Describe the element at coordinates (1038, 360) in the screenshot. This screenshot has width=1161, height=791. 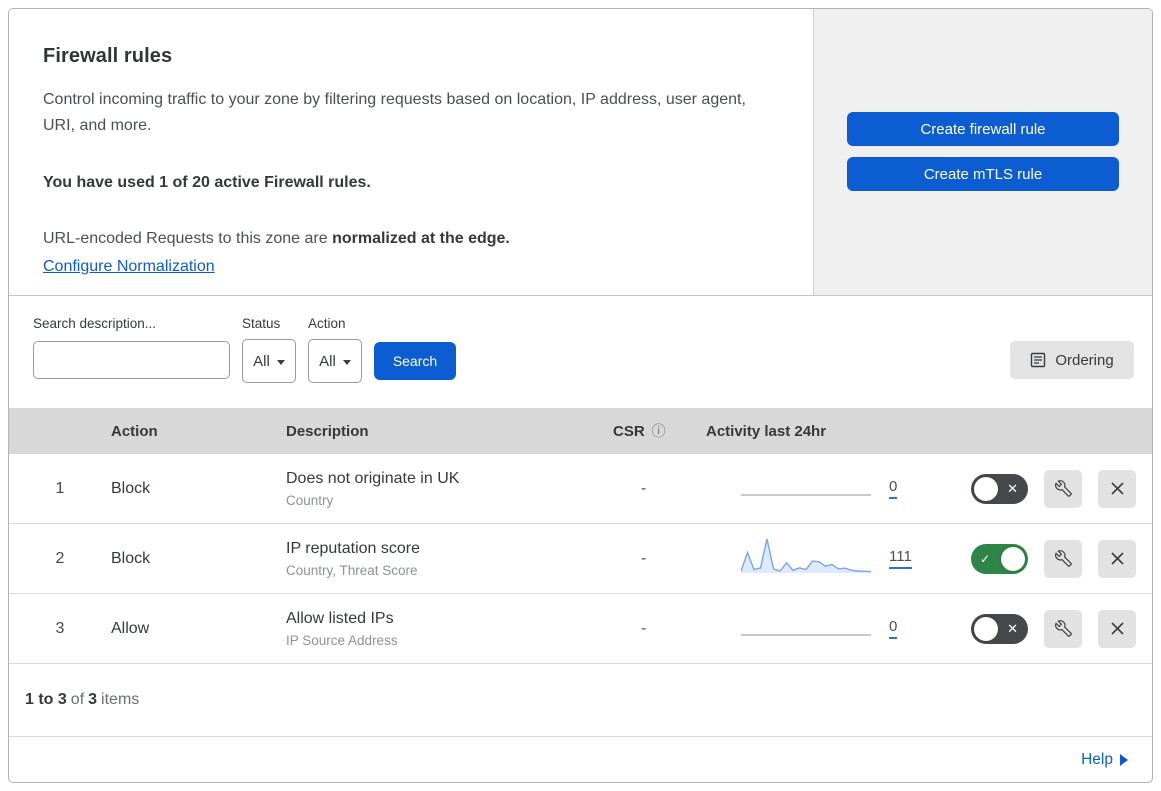
I see `ordering-list-icon` at that location.